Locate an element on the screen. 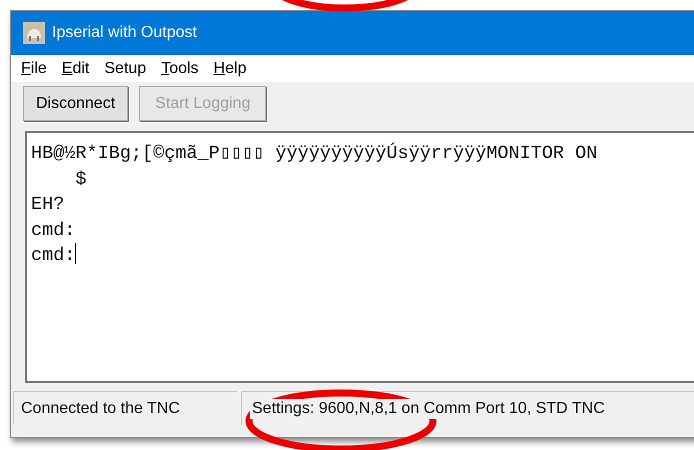  terminal-line: HB@½R*IBg;[©çmã_P▯▯▯▯ ÿÿÿÿÿÿÿÿÿÿÚsÿÿrrÿÿÿMONITOR ON is located at coordinates (314, 154).